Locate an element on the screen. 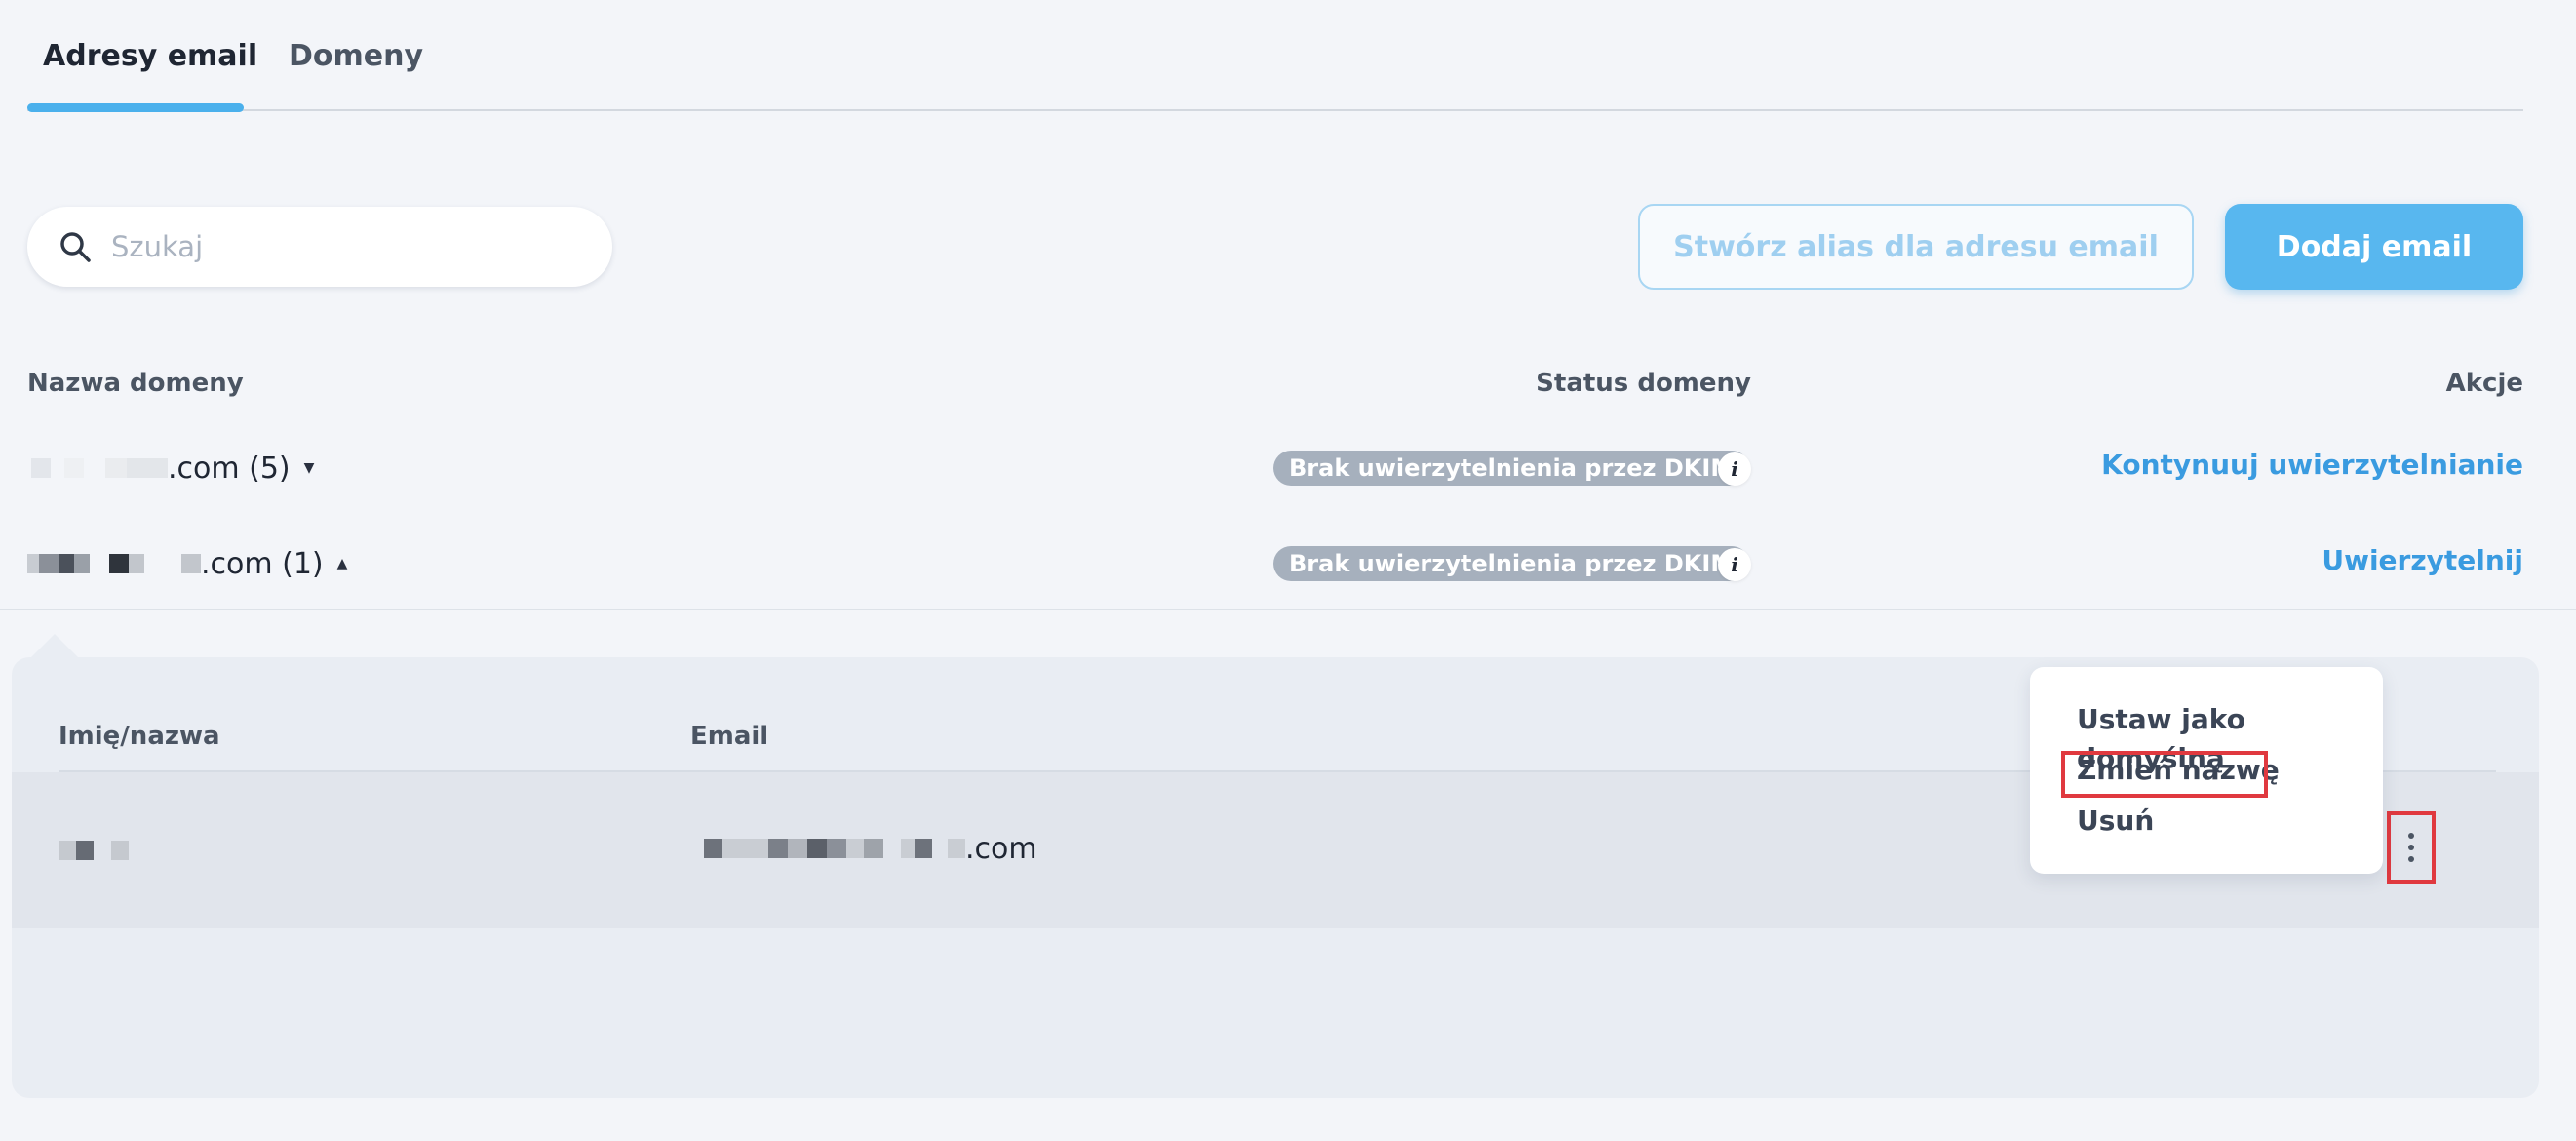 This screenshot has height=1141, width=2576. column-header-actions: Akcje is located at coordinates (2484, 383).